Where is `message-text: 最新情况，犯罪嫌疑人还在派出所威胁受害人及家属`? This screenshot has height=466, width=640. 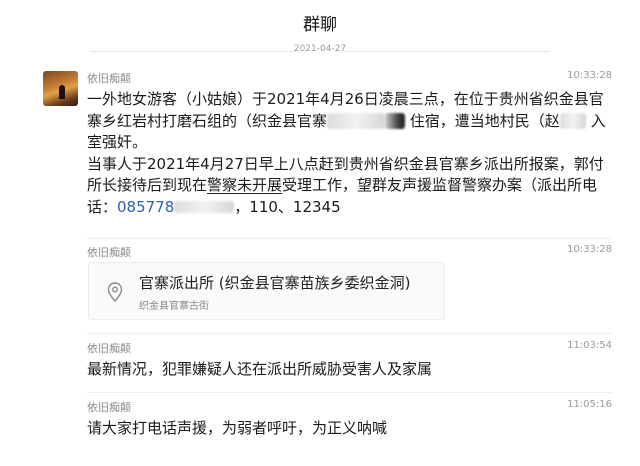
message-text: 最新情况，犯罪嫌疑人还在派出所威胁受害人及家属 is located at coordinates (260, 369).